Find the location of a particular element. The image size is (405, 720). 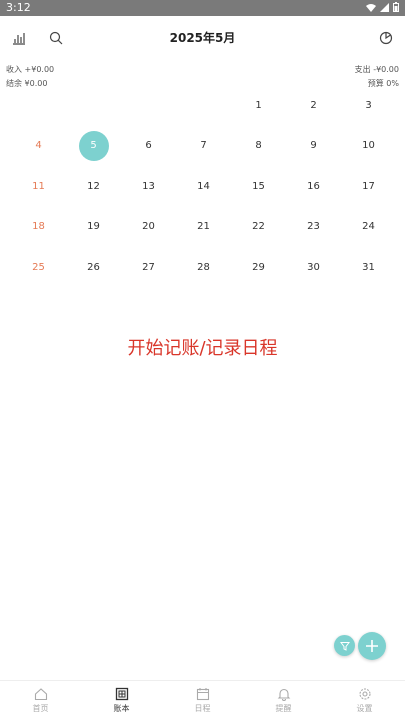

calendar-day: 1 is located at coordinates (258, 105).